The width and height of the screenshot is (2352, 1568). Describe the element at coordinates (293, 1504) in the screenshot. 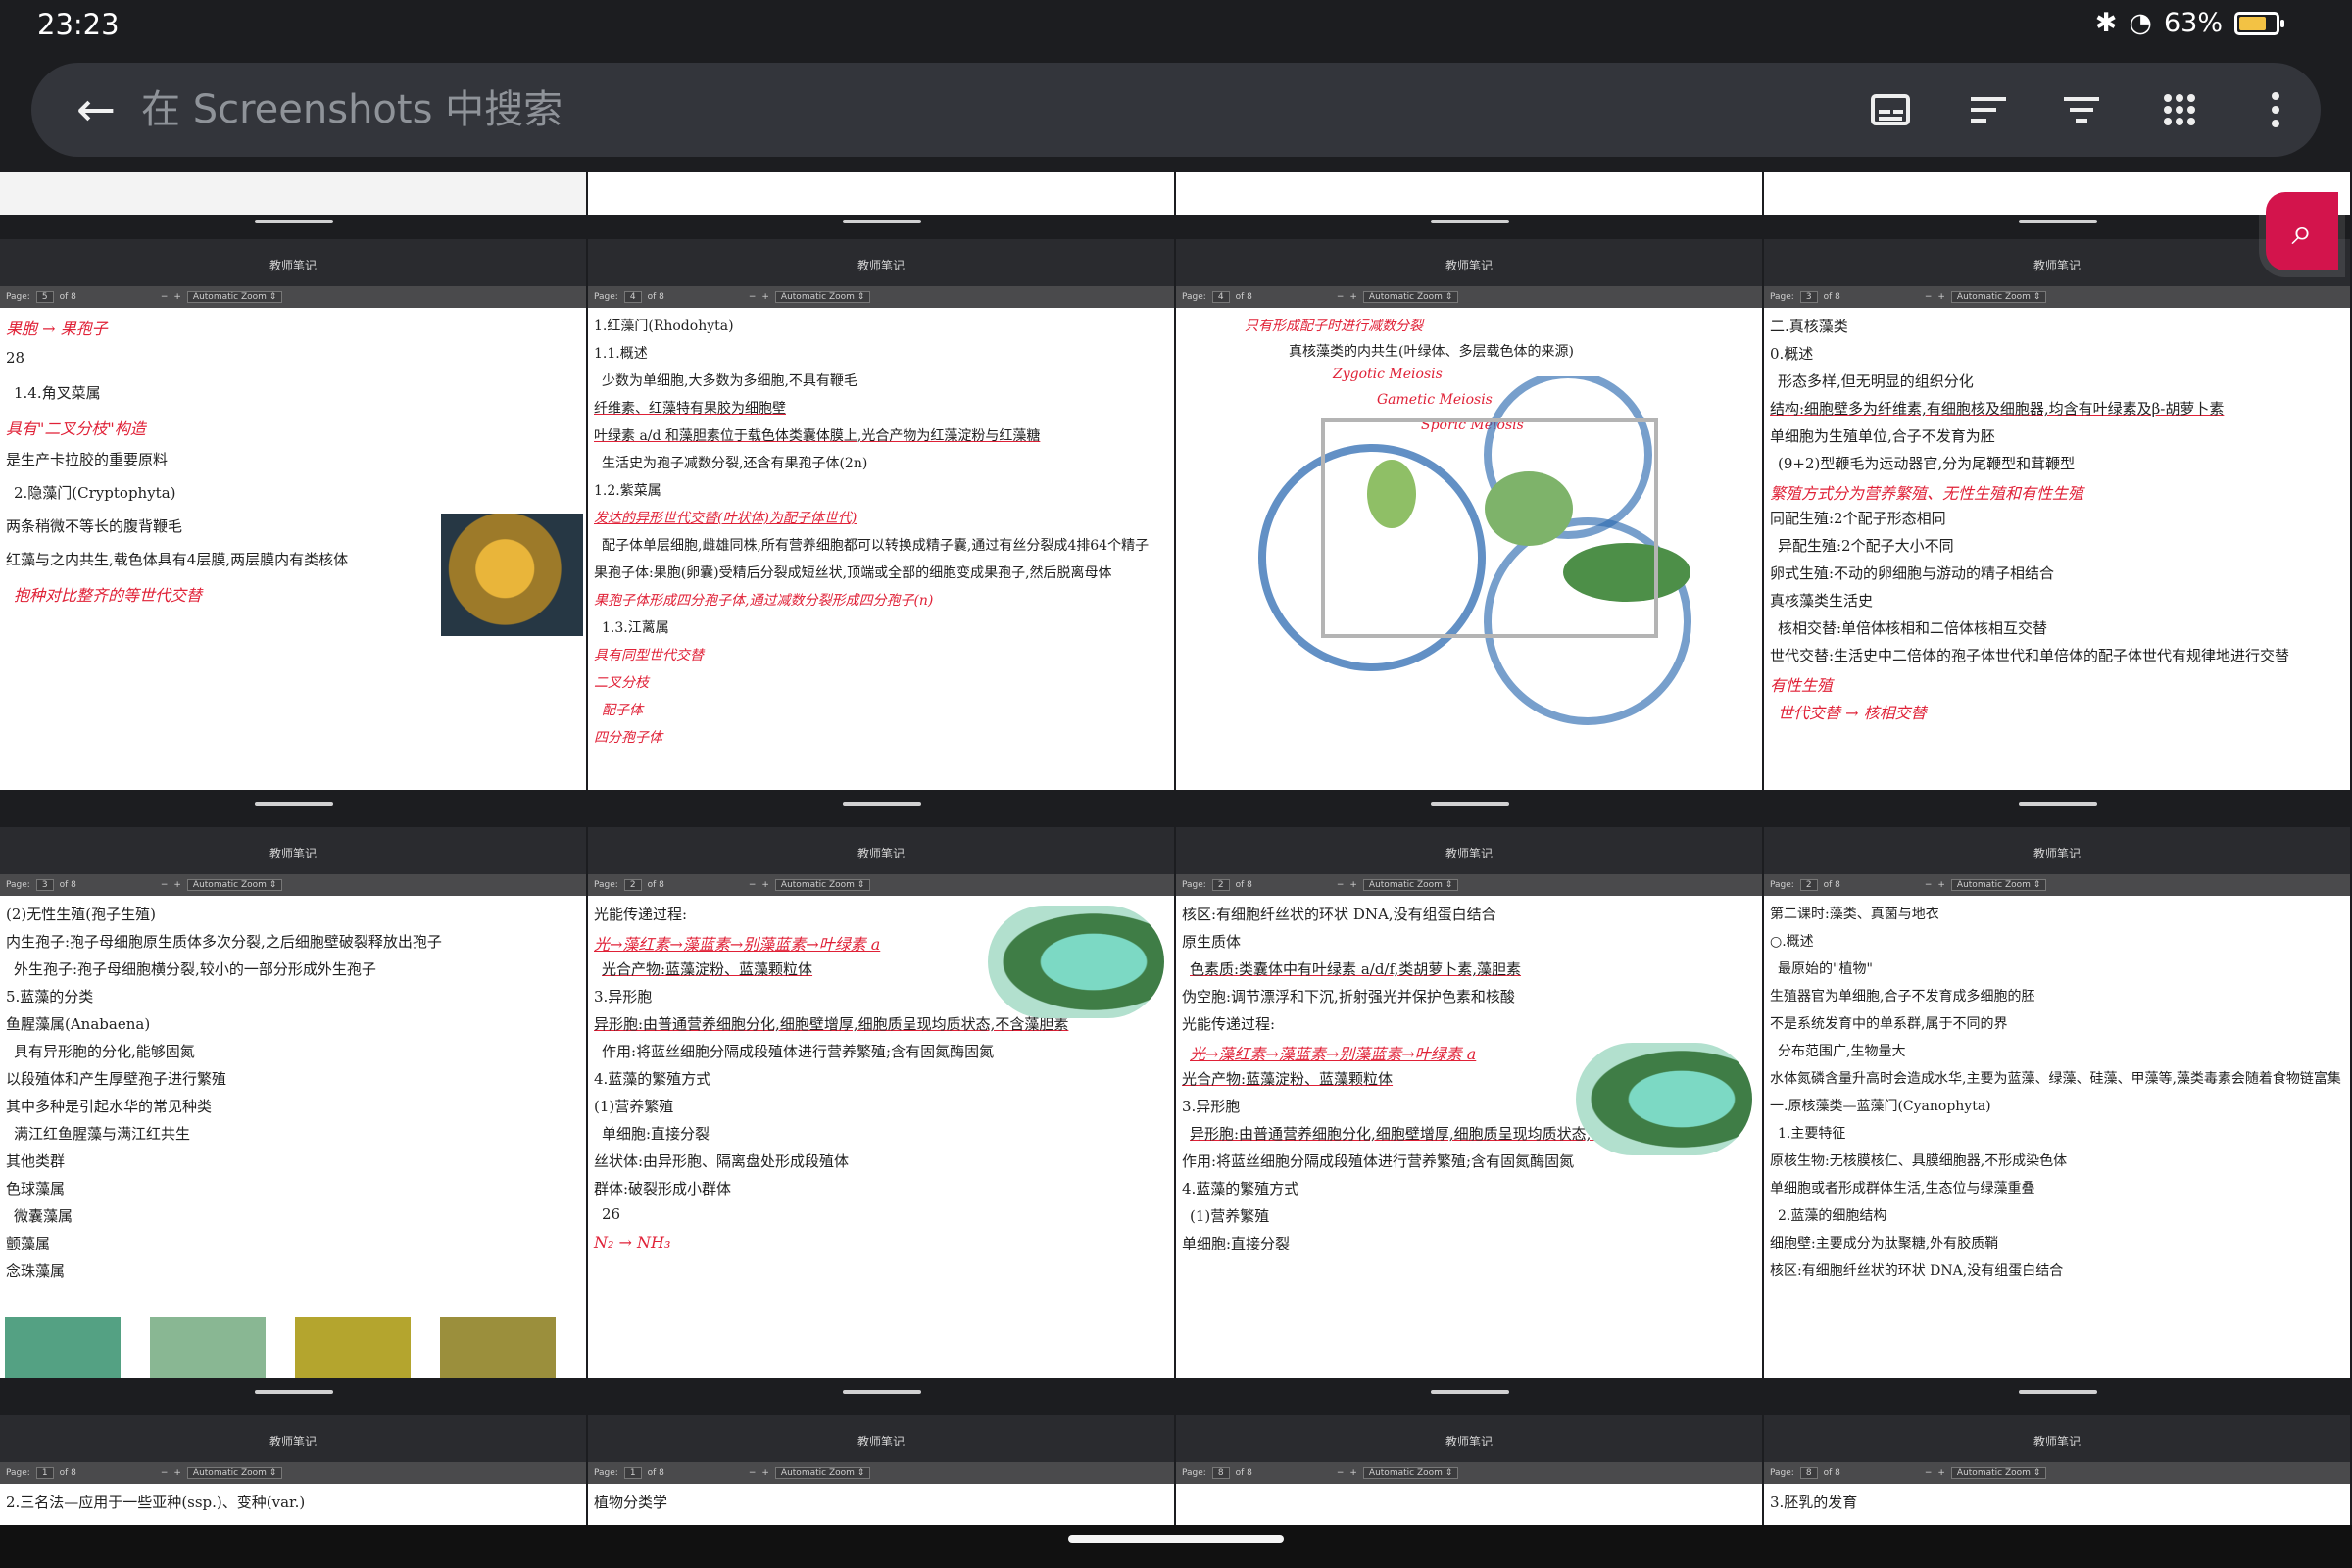

I see `tile-page-content: 2.三名法—应用于一些亚种(ssp.)、变种(var.)` at that location.